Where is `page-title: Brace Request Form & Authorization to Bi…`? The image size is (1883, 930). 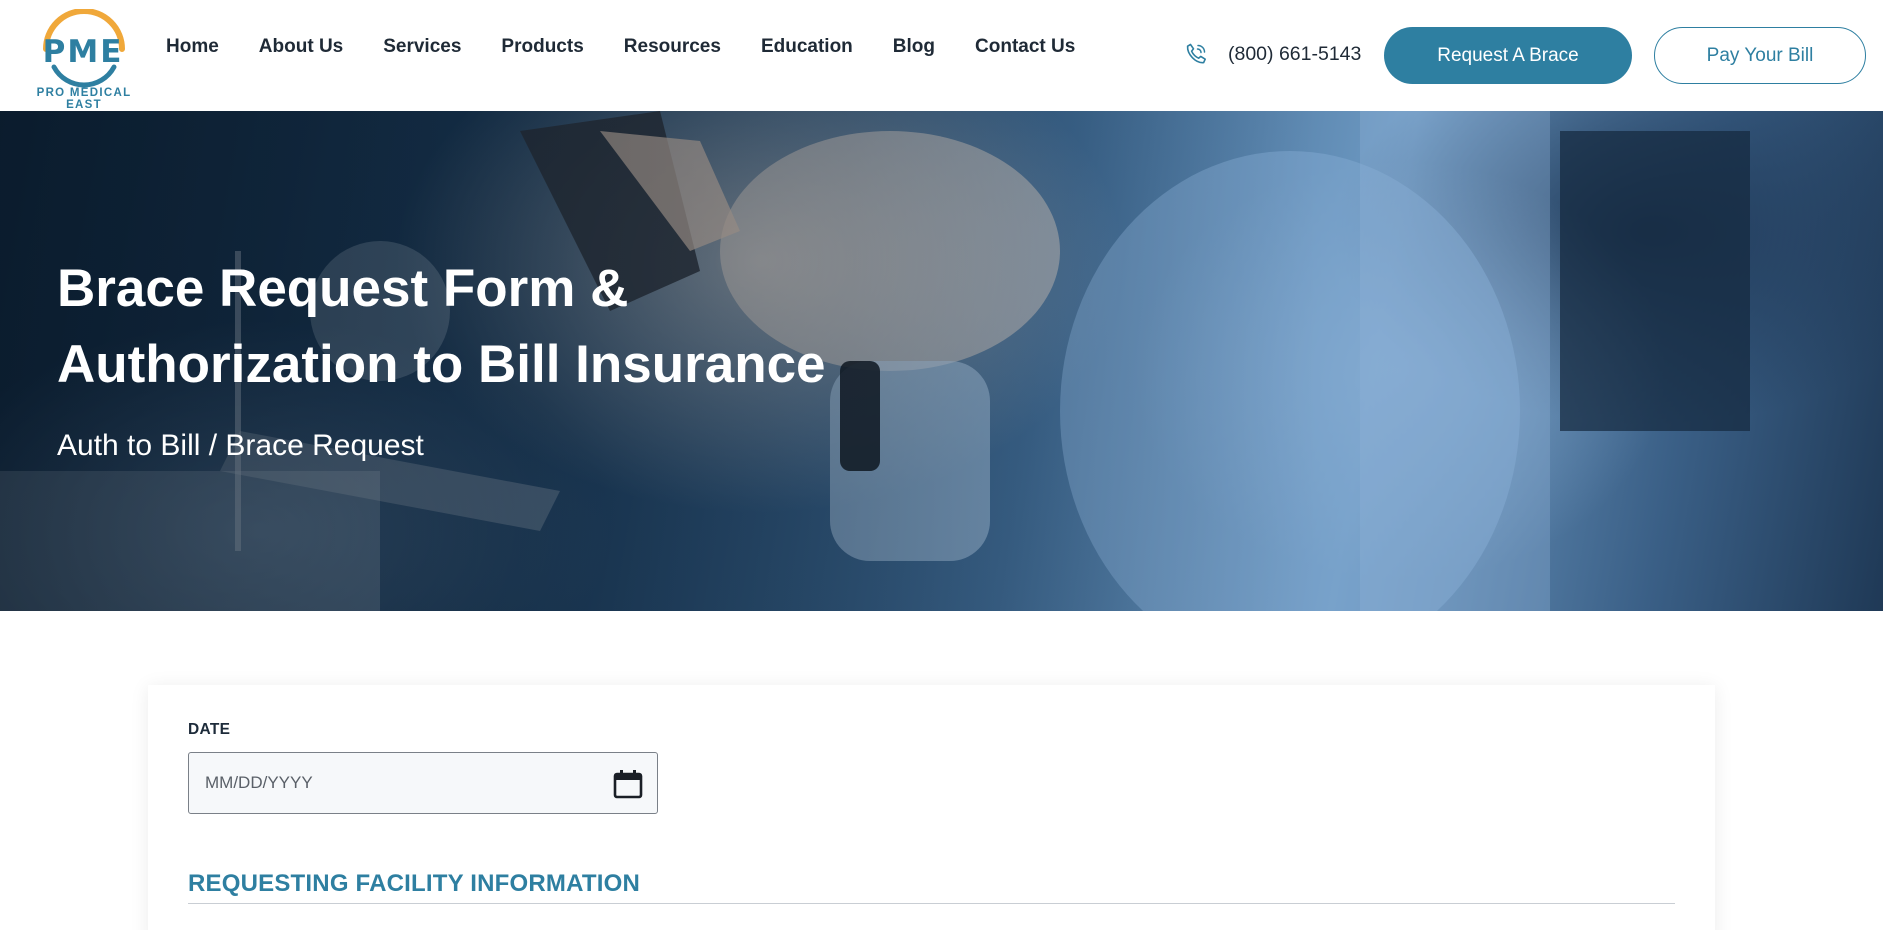 page-title: Brace Request Form & Authorization to Bi… is located at coordinates (507, 327).